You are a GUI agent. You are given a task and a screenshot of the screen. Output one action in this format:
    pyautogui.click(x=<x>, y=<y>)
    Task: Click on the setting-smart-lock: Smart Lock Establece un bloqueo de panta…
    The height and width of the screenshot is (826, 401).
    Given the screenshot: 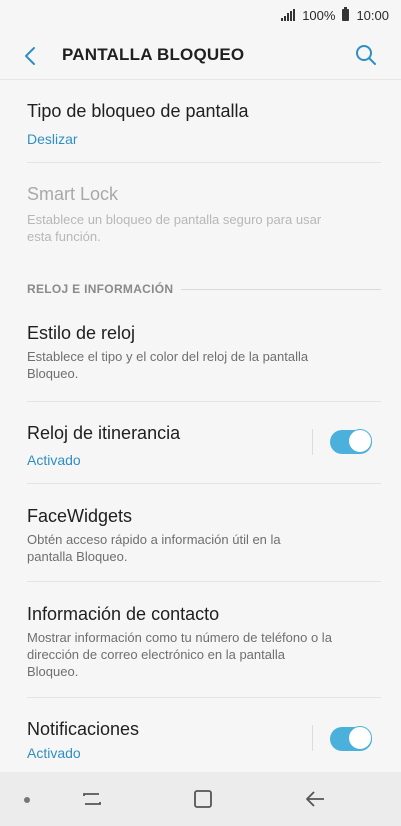 What is the action you would take?
    pyautogui.click(x=200, y=214)
    